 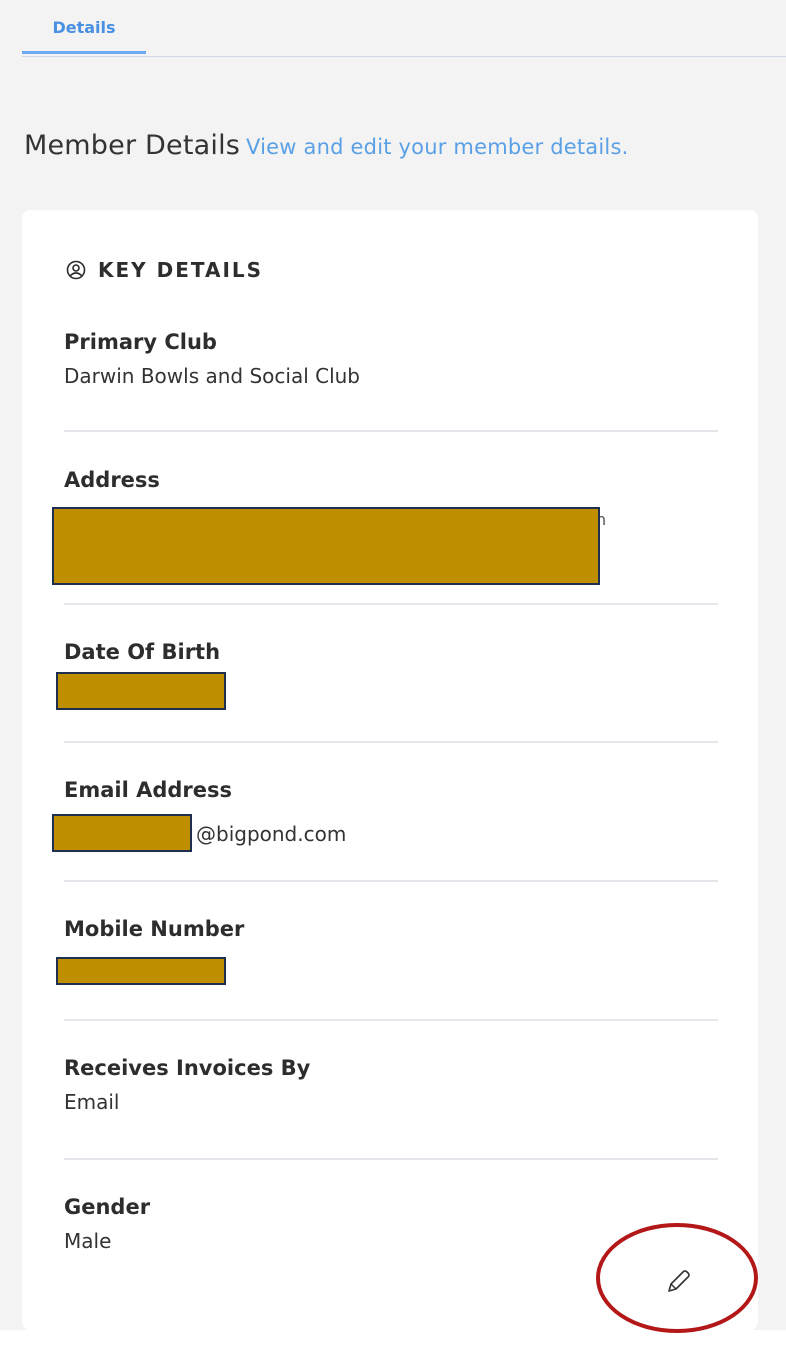 I want to click on page-subtitle: View and edit your member details., so click(x=437, y=147).